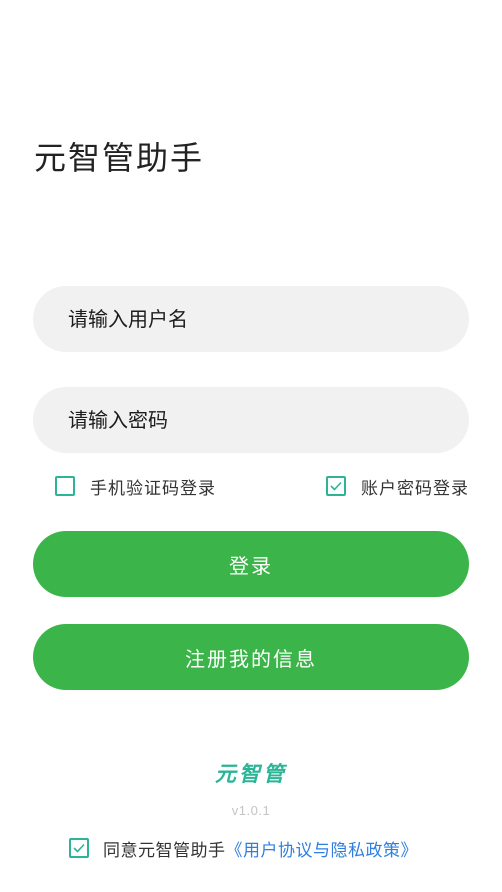  I want to click on brand-logo-text: 元智管, so click(251, 774).